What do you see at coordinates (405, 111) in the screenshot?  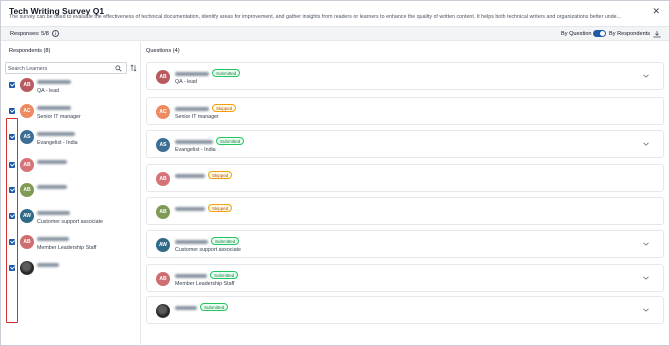 I see `response-card: AC Skipped Senior IT manager` at bounding box center [405, 111].